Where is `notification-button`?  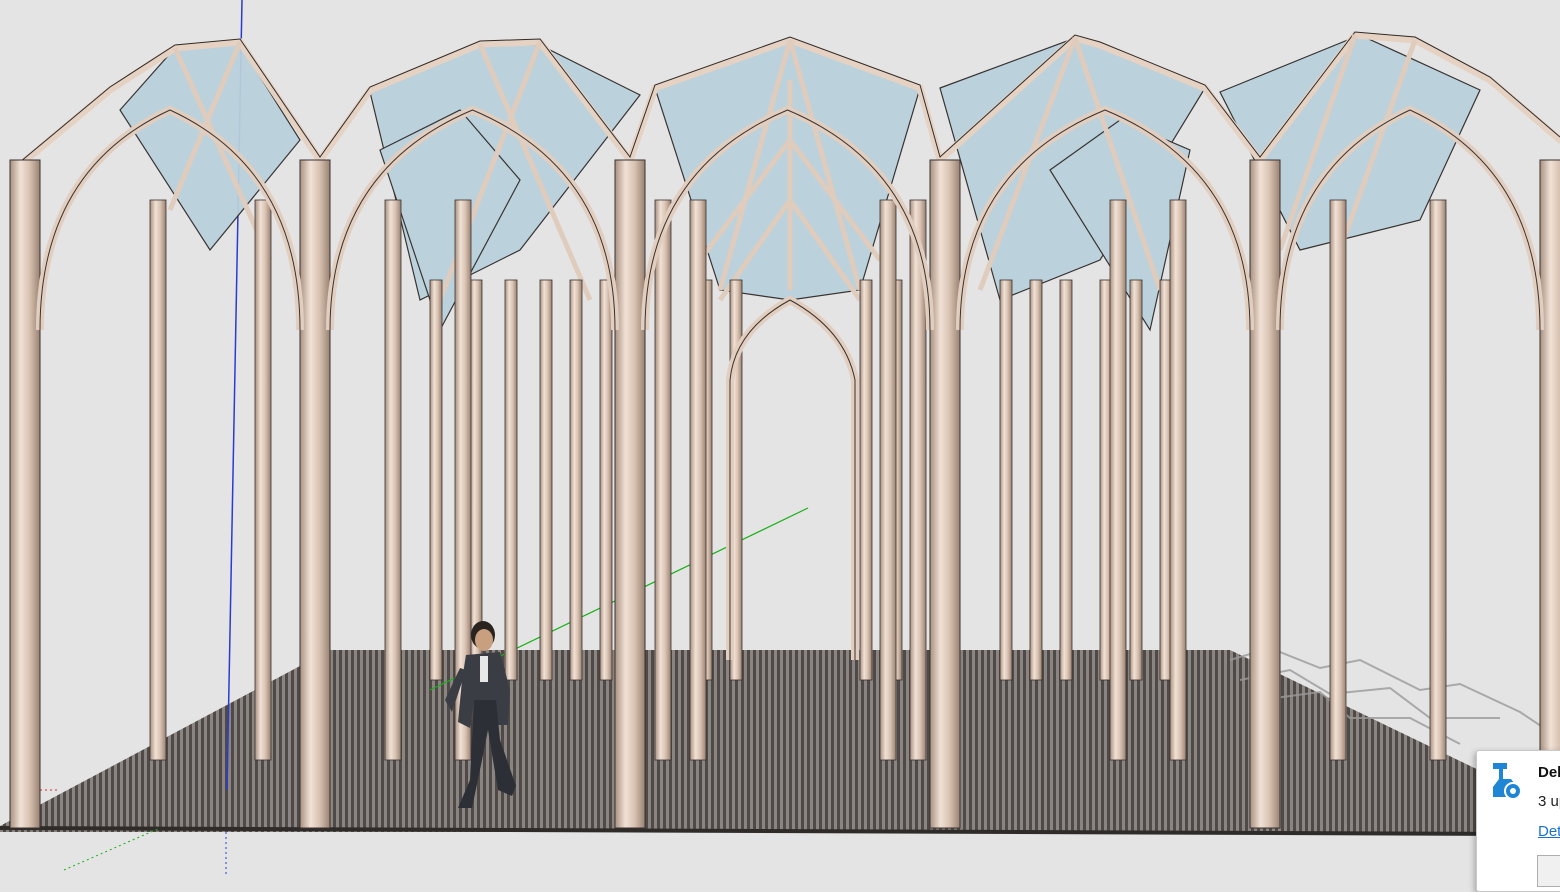
notification-button is located at coordinates (1548, 871).